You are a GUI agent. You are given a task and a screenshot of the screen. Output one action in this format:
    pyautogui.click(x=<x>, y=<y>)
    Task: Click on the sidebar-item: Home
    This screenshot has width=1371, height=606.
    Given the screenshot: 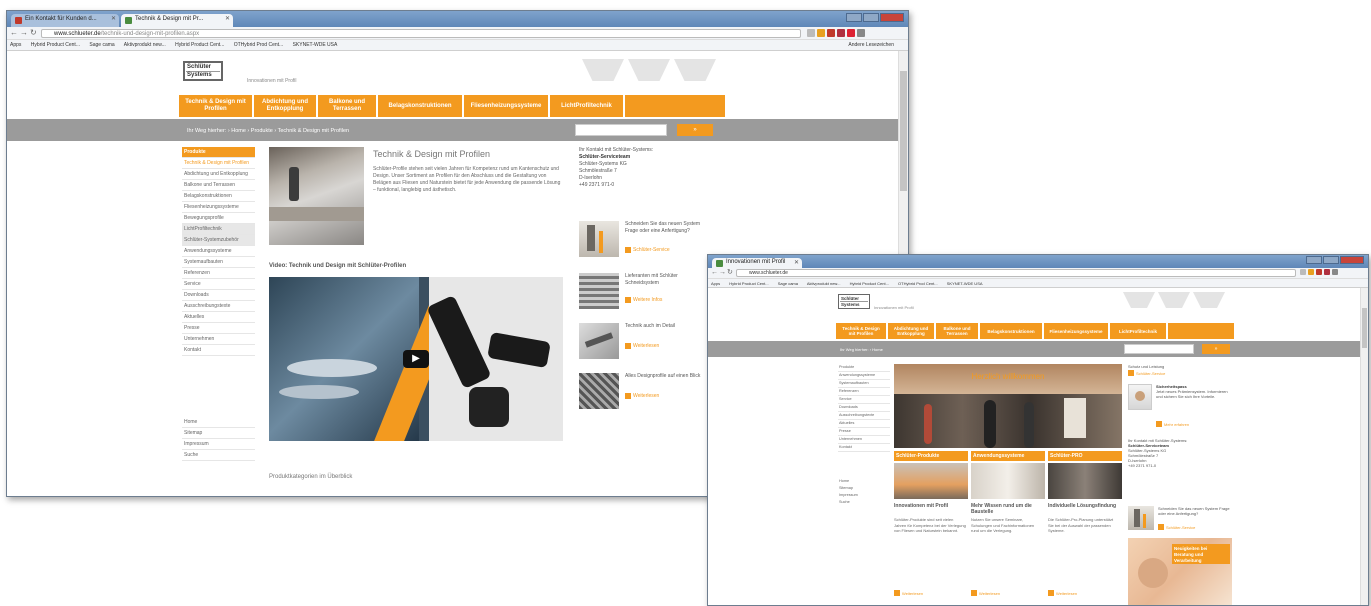 What is the action you would take?
    pyautogui.click(x=218, y=422)
    